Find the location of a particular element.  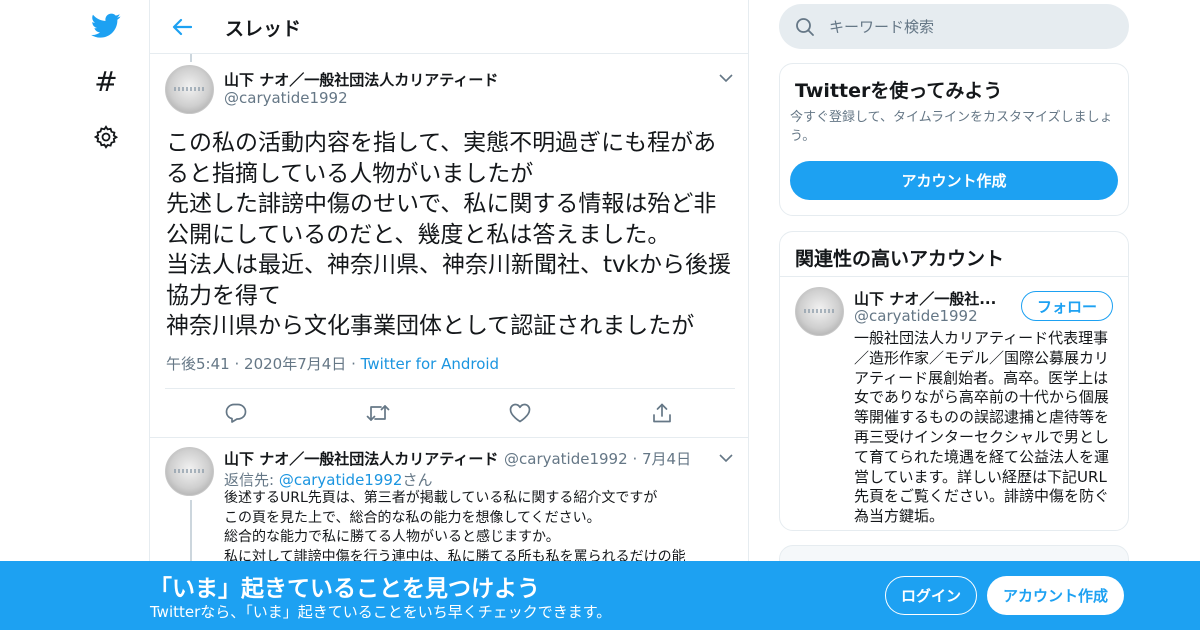

retweet-icon is located at coordinates (378, 413).